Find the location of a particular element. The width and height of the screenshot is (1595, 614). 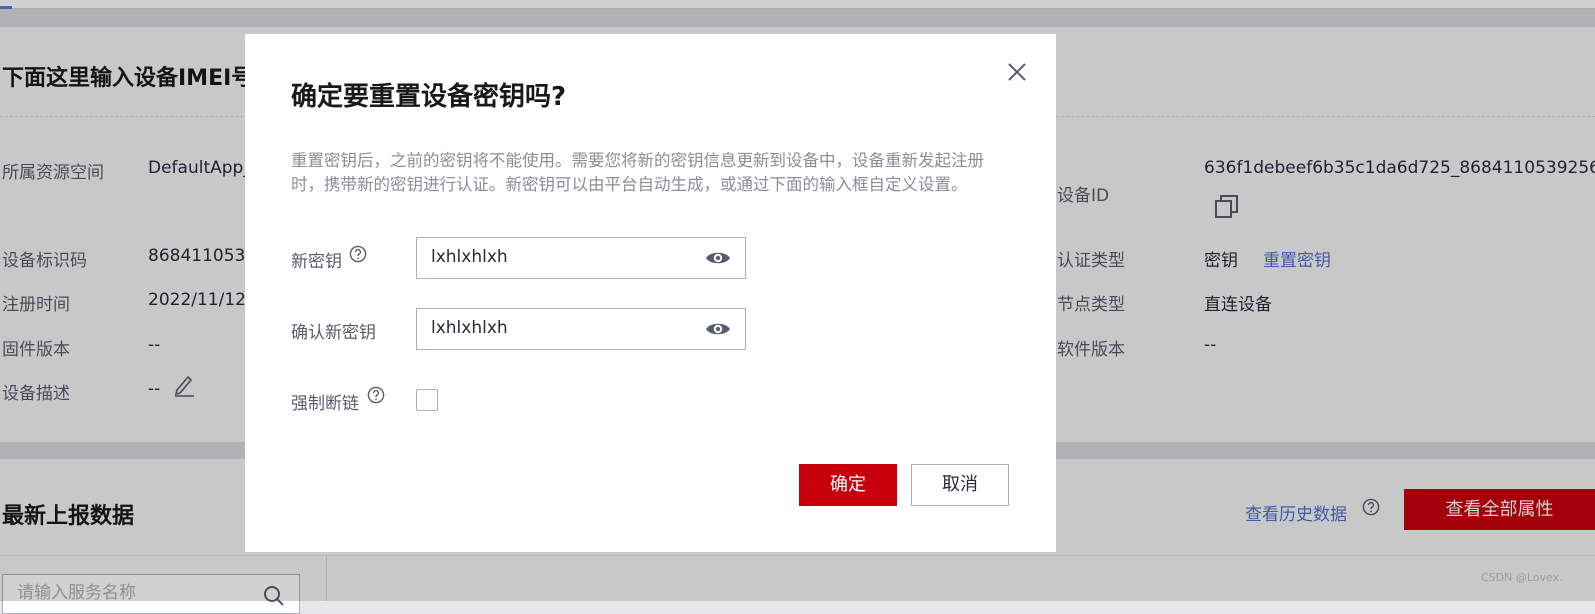

force-disconnect-label: 强制断链 is located at coordinates (325, 404).